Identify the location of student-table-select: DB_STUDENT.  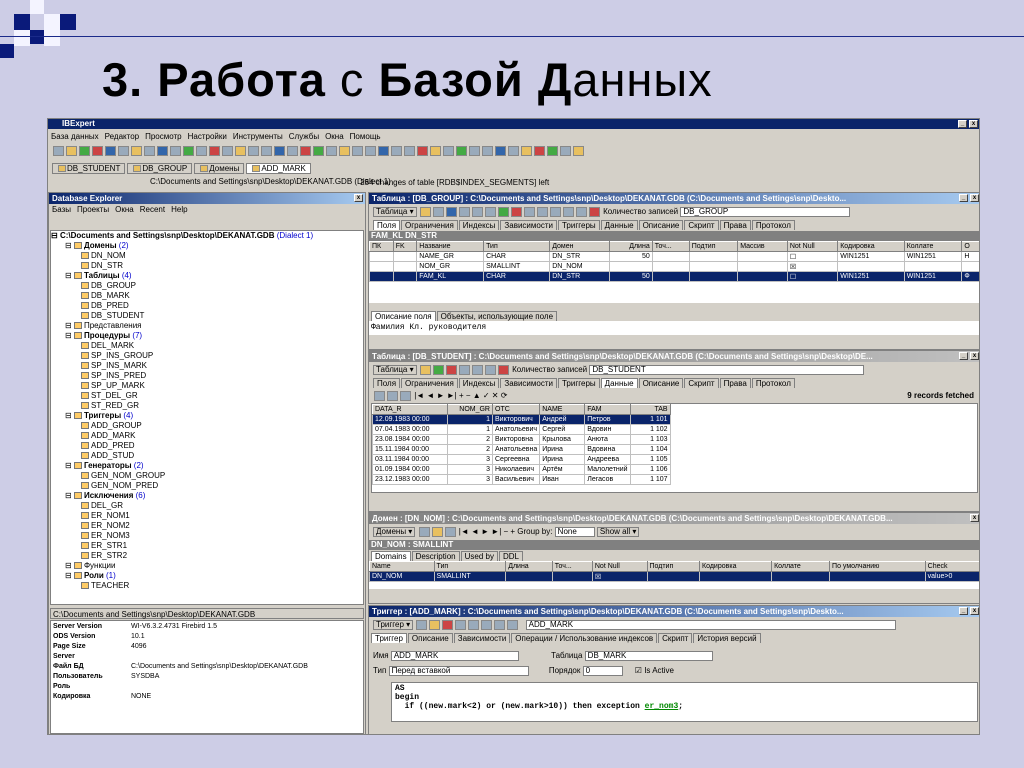
(727, 369).